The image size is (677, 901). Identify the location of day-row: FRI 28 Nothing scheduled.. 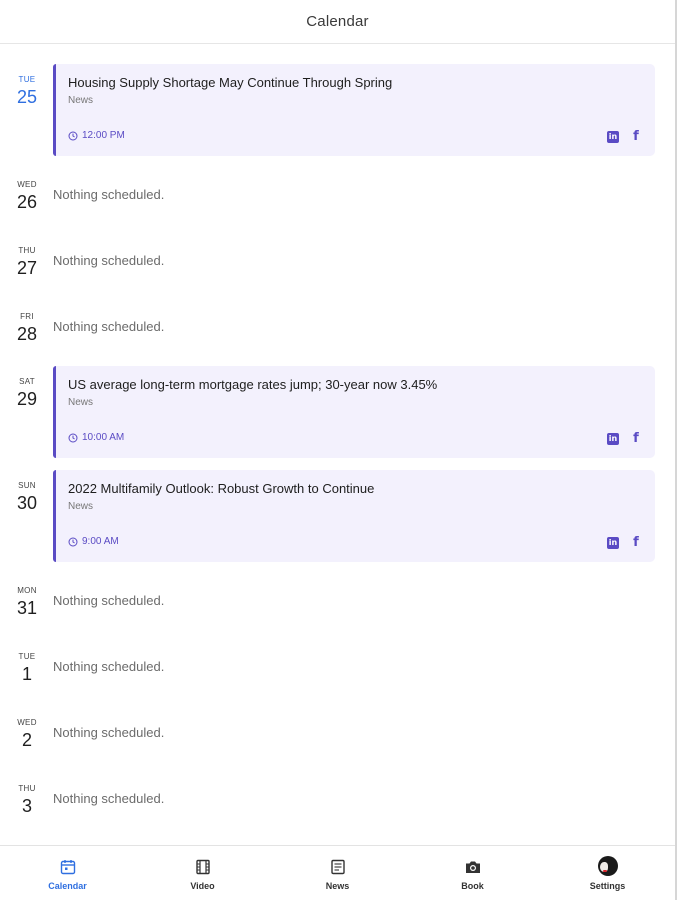
(337, 332).